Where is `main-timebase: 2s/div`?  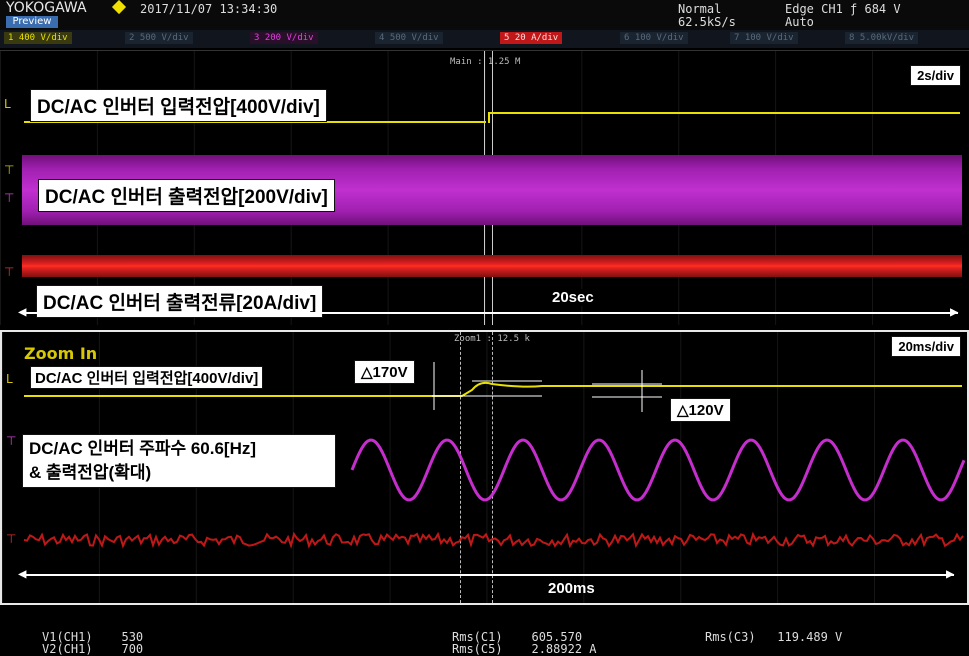
main-timebase: 2s/div is located at coordinates (935, 75).